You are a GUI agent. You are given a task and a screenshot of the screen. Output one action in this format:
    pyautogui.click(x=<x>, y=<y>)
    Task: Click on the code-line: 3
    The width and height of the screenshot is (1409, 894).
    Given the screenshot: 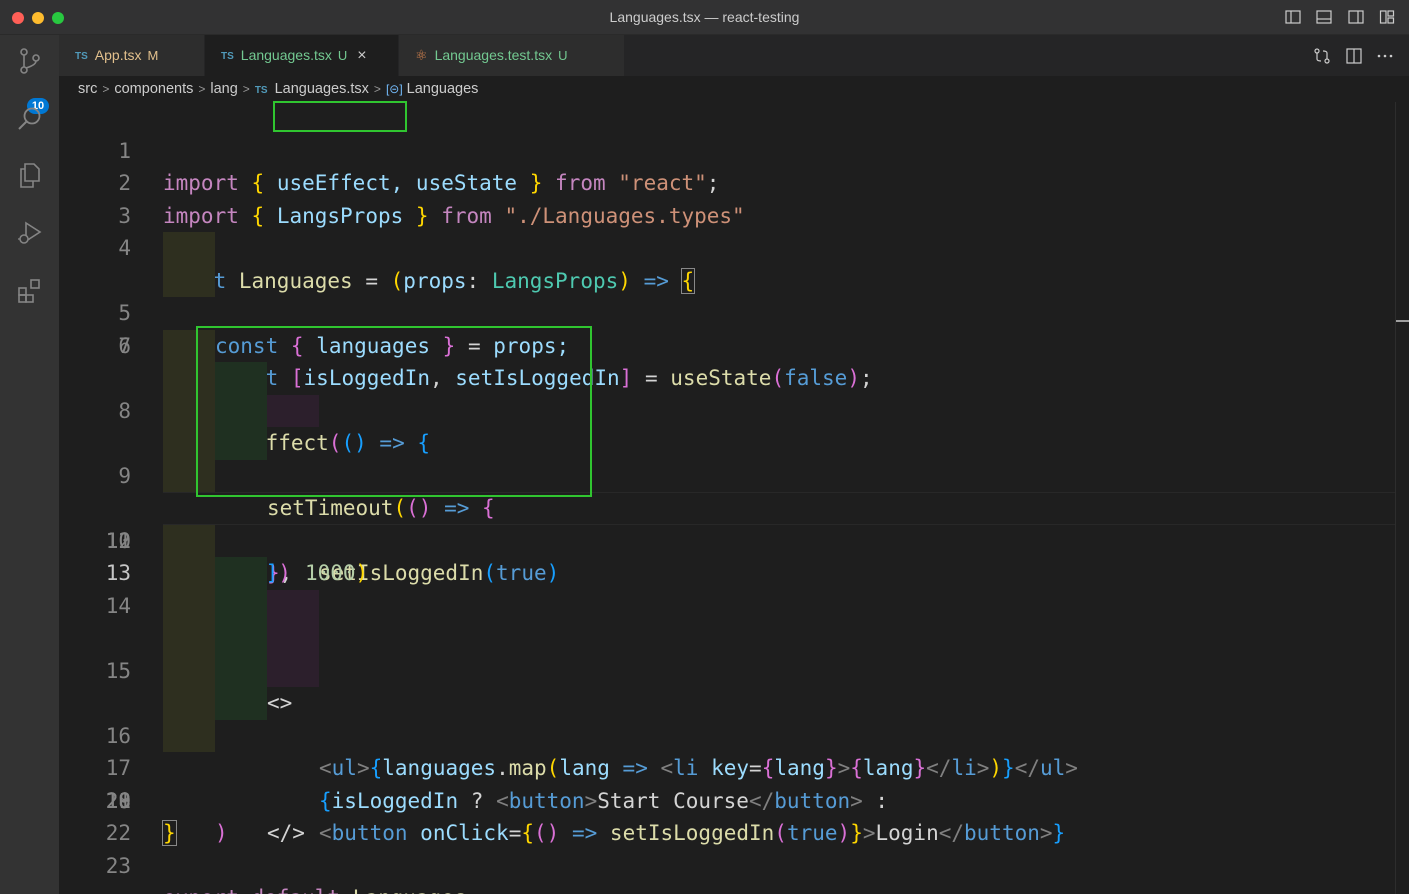 What is the action you would take?
    pyautogui.click(x=727, y=197)
    